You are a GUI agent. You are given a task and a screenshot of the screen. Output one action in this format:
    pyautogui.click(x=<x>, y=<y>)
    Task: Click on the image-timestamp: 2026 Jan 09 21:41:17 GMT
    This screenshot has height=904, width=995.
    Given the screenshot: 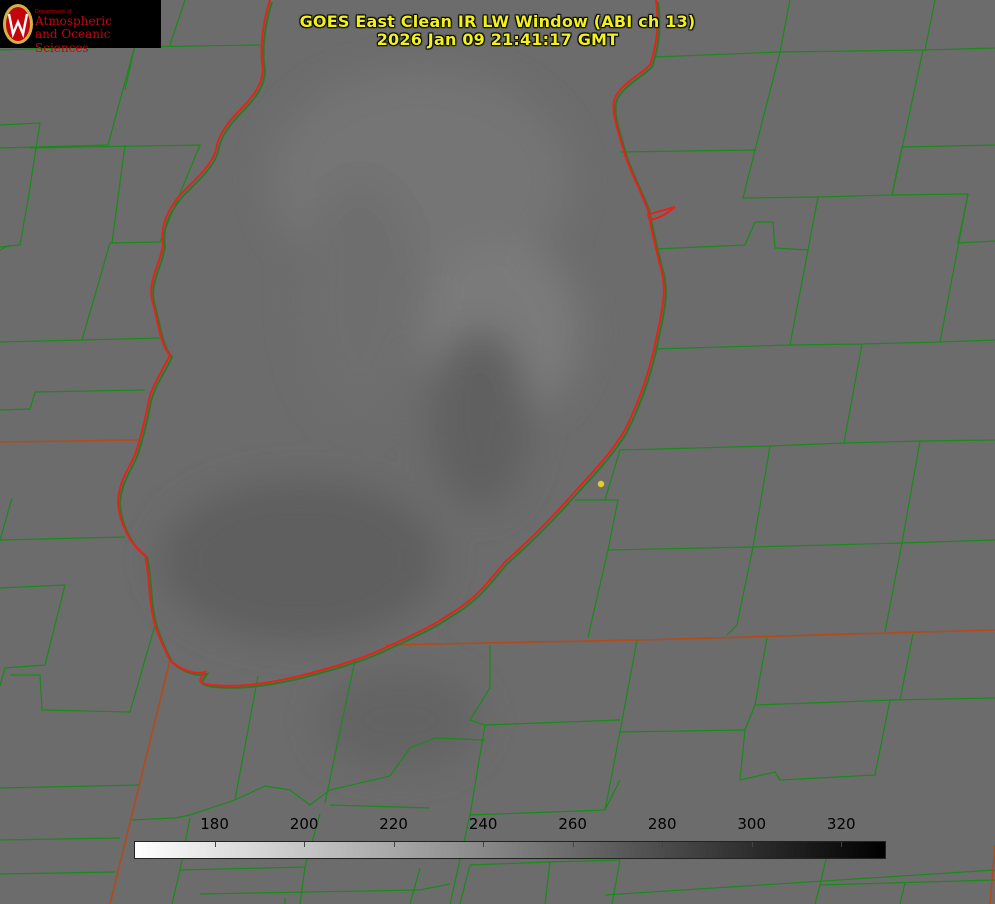 What is the action you would take?
    pyautogui.click(x=497, y=39)
    